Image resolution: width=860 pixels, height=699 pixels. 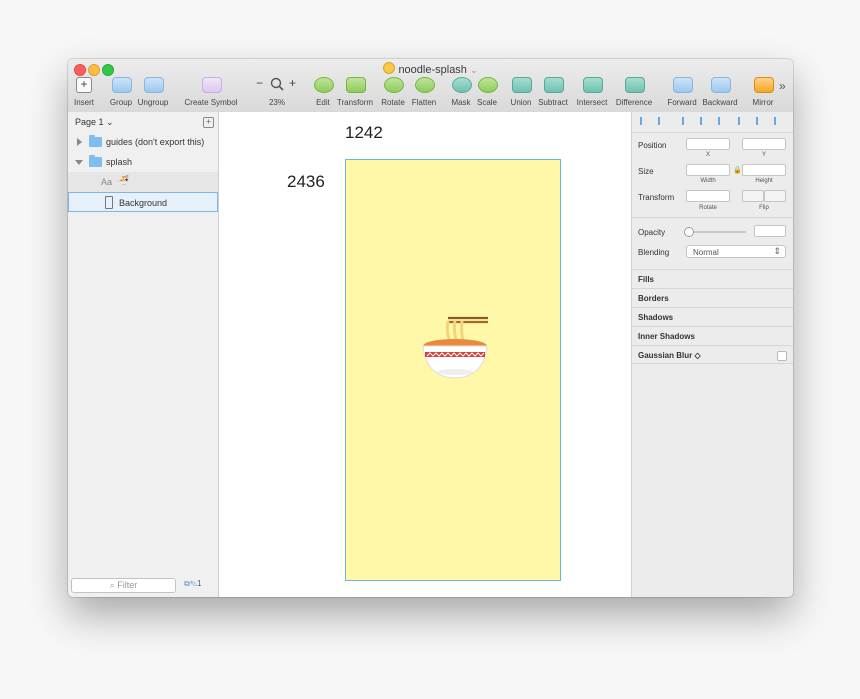 What do you see at coordinates (112, 585) in the screenshot?
I see `search-icon: ⌕` at bounding box center [112, 585].